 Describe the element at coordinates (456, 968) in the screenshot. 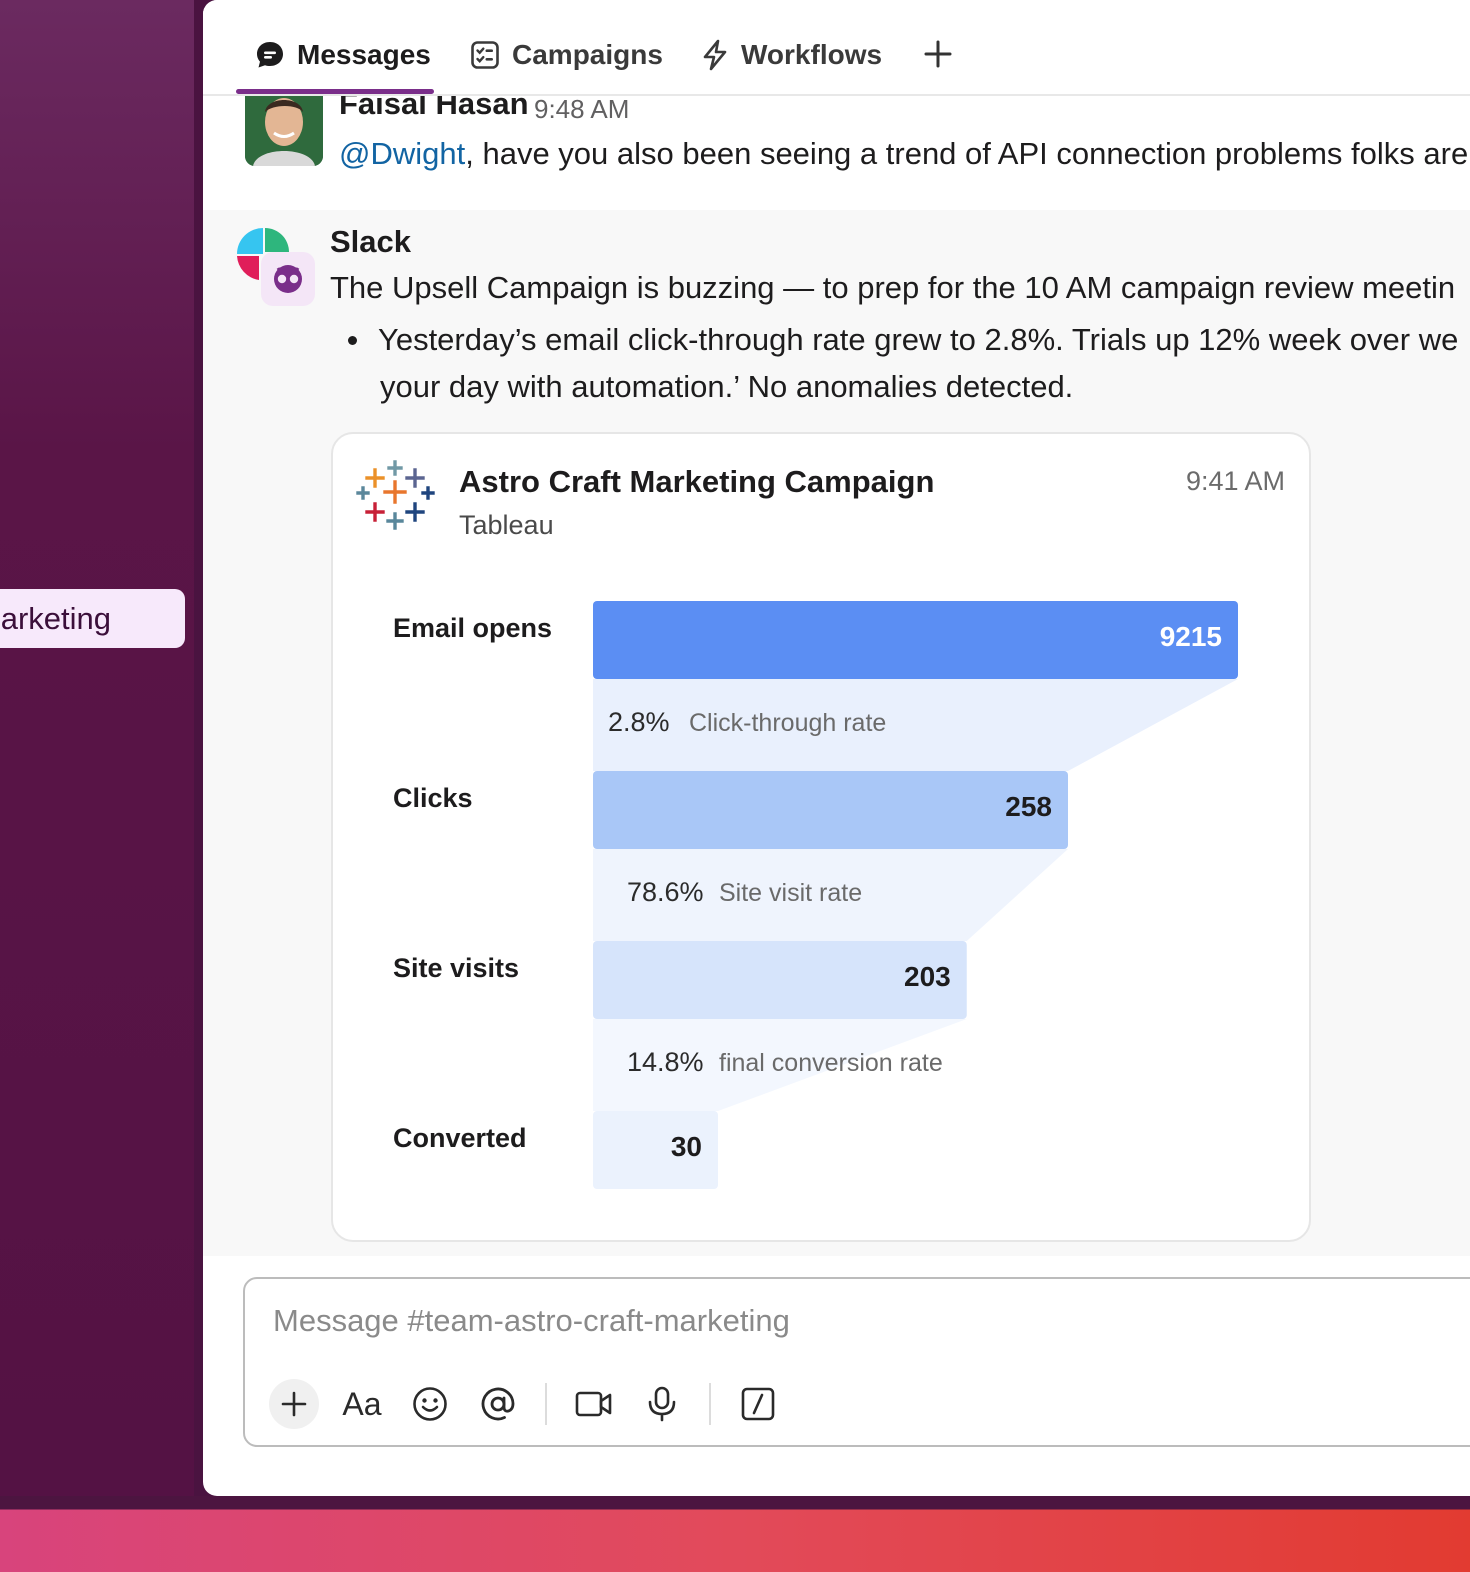

I see `funnel-stage-label: Site visits` at that location.